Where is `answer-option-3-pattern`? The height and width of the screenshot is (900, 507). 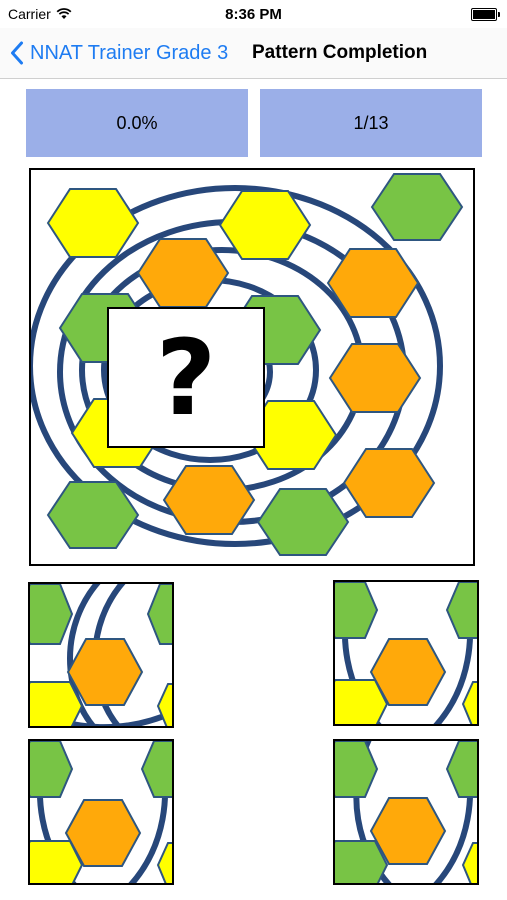
answer-option-3-pattern is located at coordinates (101, 812).